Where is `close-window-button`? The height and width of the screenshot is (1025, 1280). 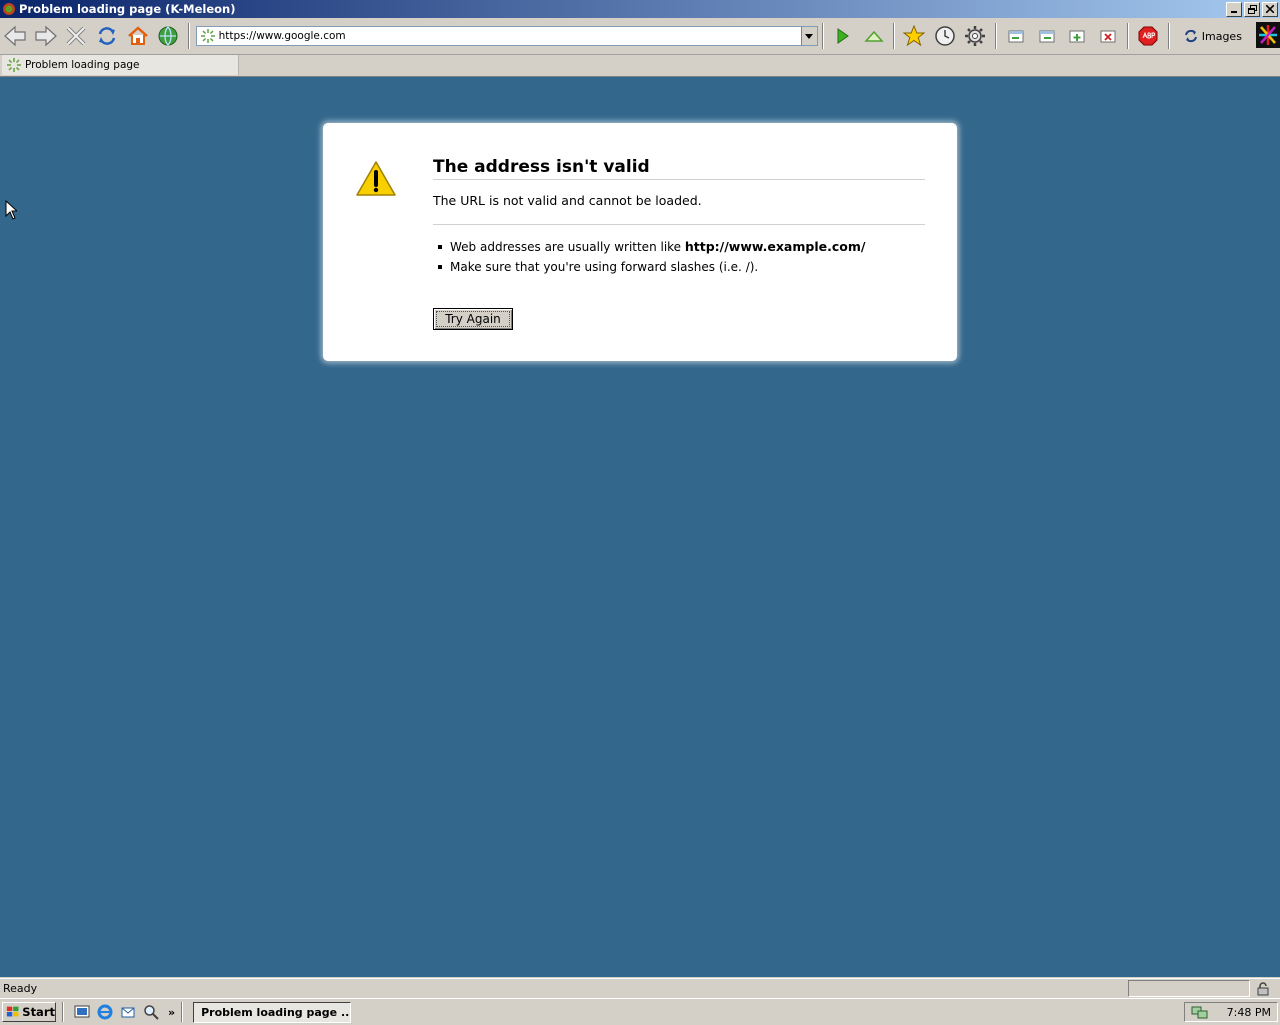 close-window-button is located at coordinates (1108, 36).